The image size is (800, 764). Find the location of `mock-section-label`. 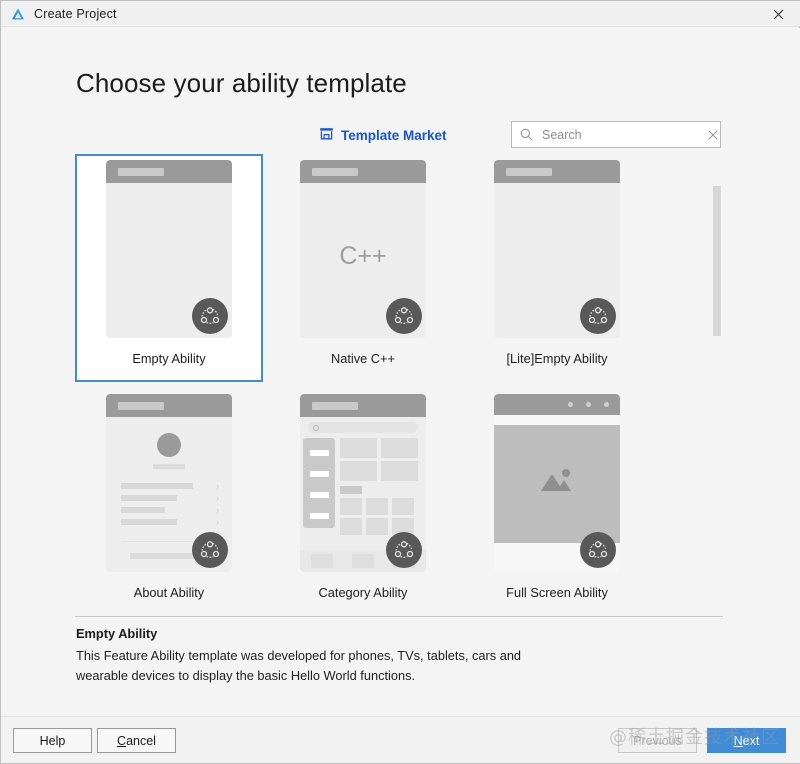

mock-section-label is located at coordinates (351, 490).